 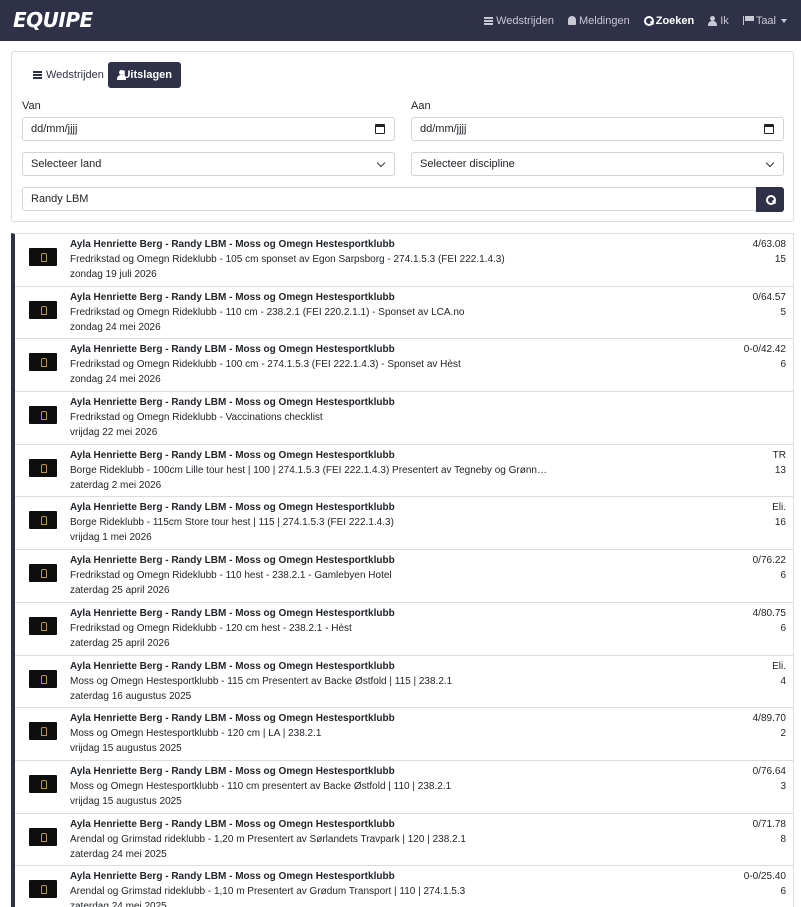 What do you see at coordinates (126, 801) in the screenshot?
I see `result-date: vrijdag 15 augustus 2025` at bounding box center [126, 801].